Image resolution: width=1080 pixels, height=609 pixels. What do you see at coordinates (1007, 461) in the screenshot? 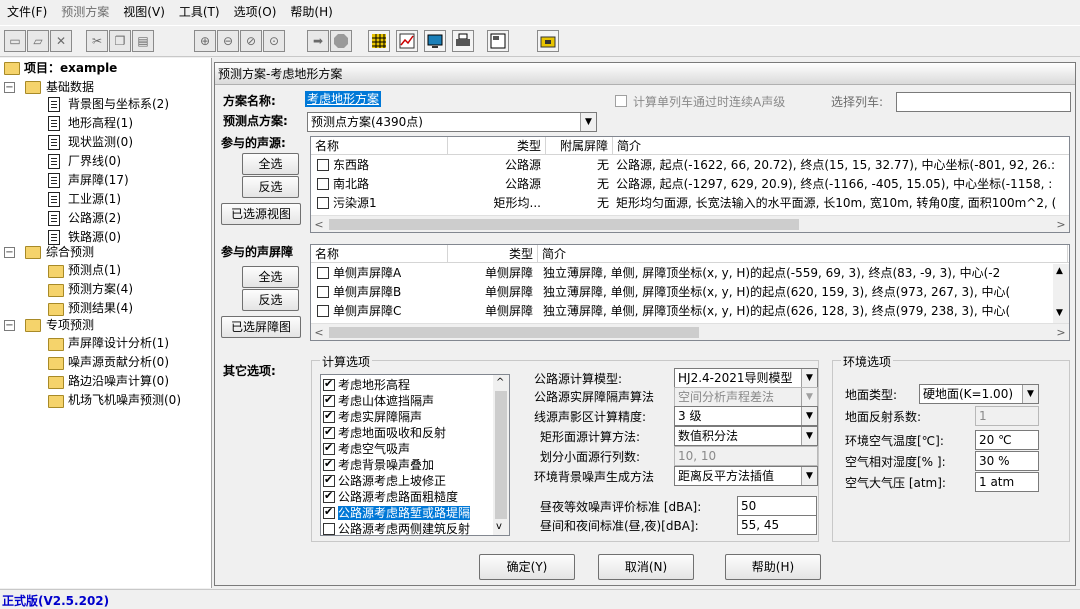
I see `humidity-input: 30 %` at bounding box center [1007, 461].